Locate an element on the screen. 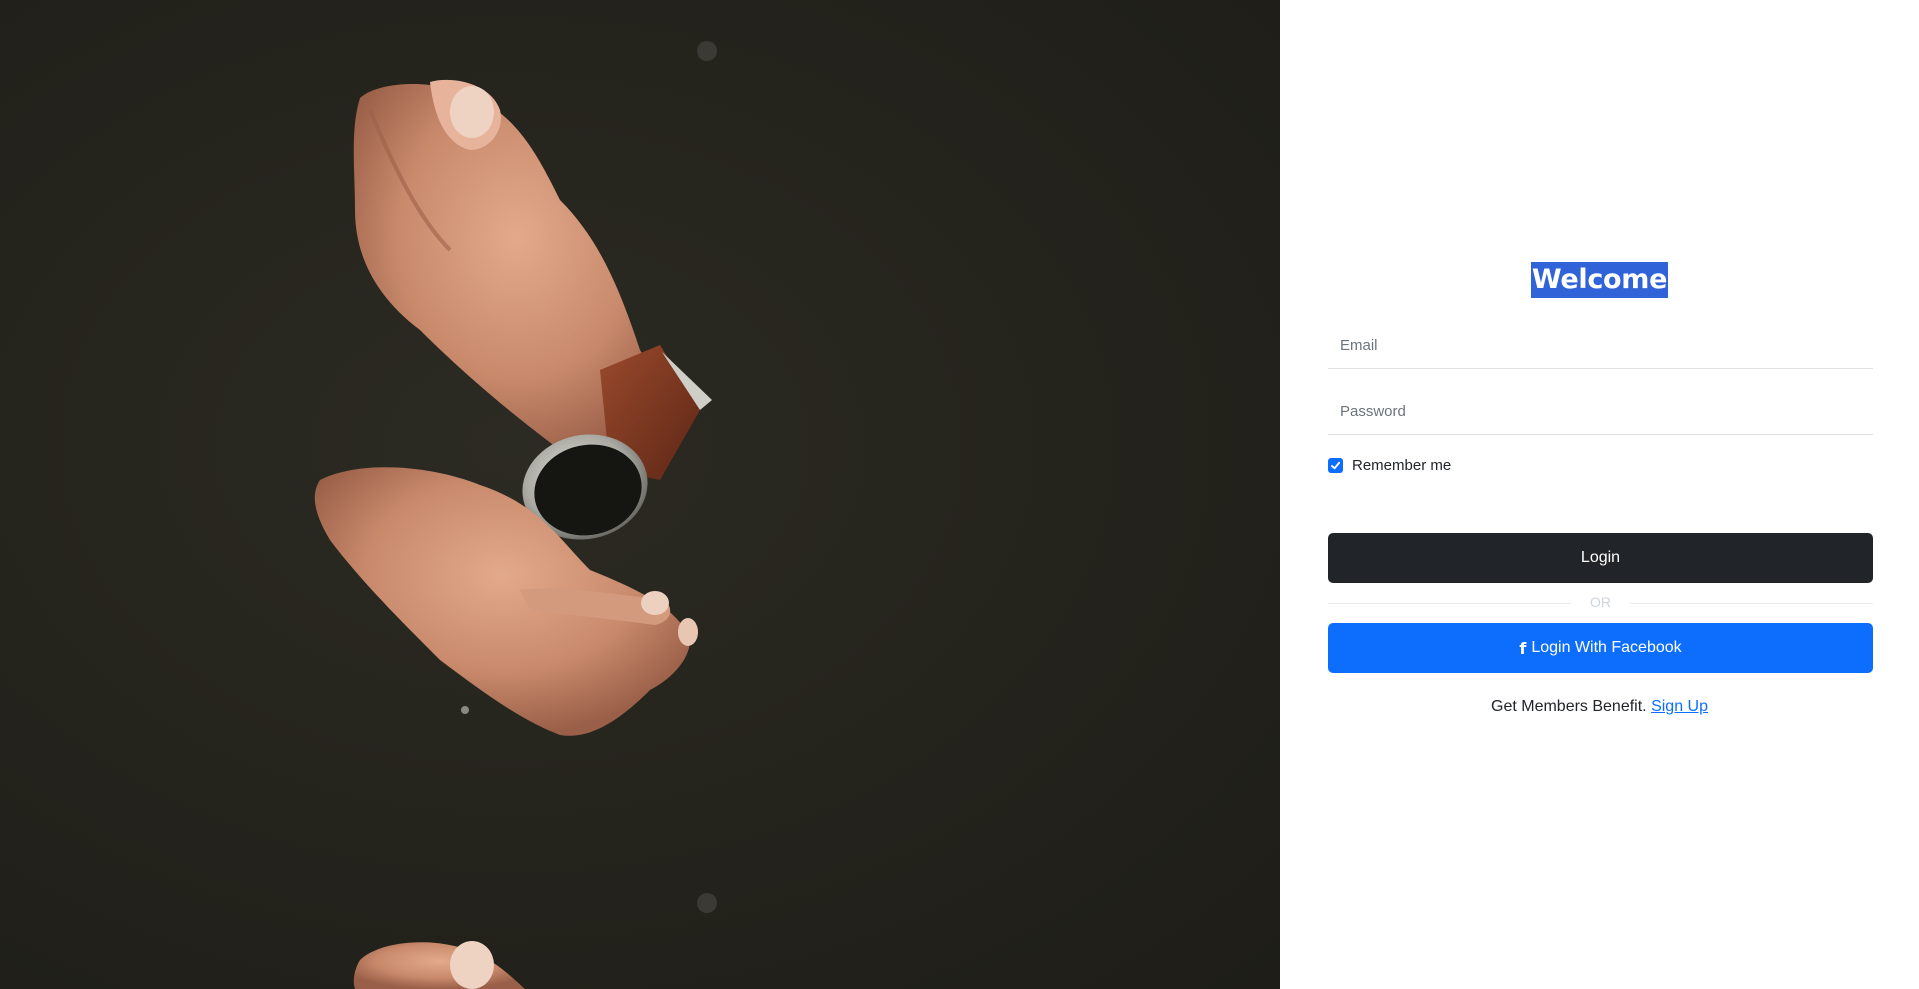 This screenshot has height=989, width=1919. signup-prefix: Get Members Benefit. is located at coordinates (1569, 706).